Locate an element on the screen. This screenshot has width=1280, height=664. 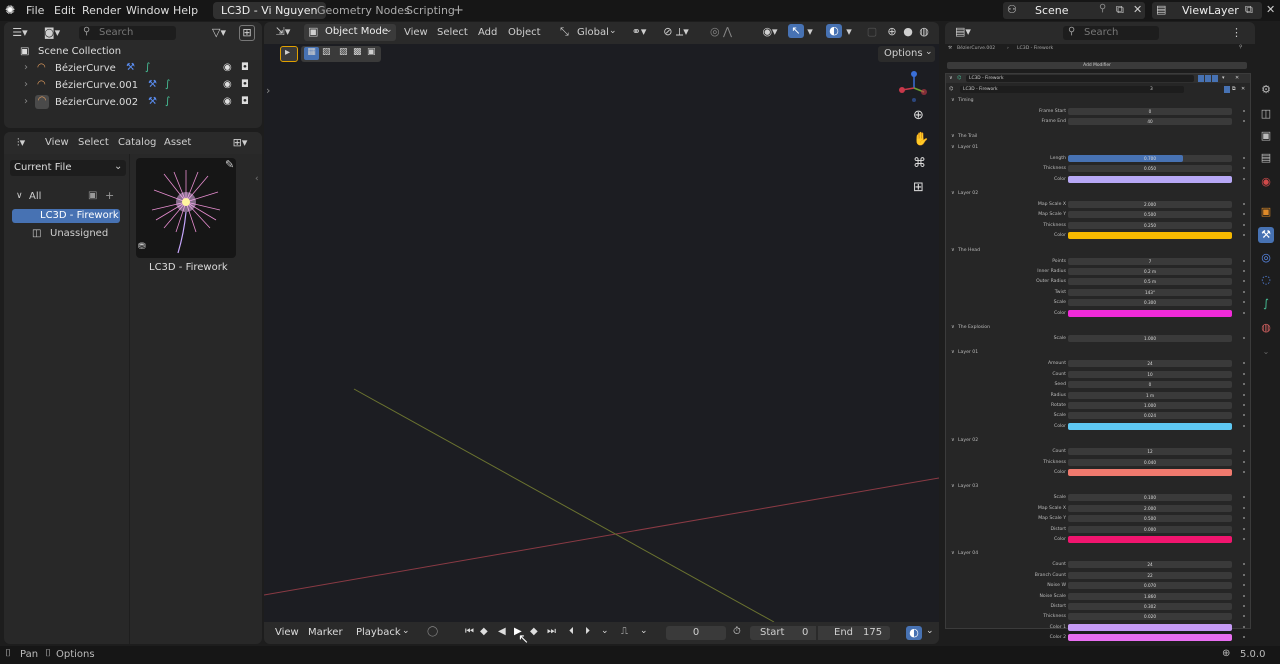
solid-shading-icon: ● is located at coordinates (908, 32).